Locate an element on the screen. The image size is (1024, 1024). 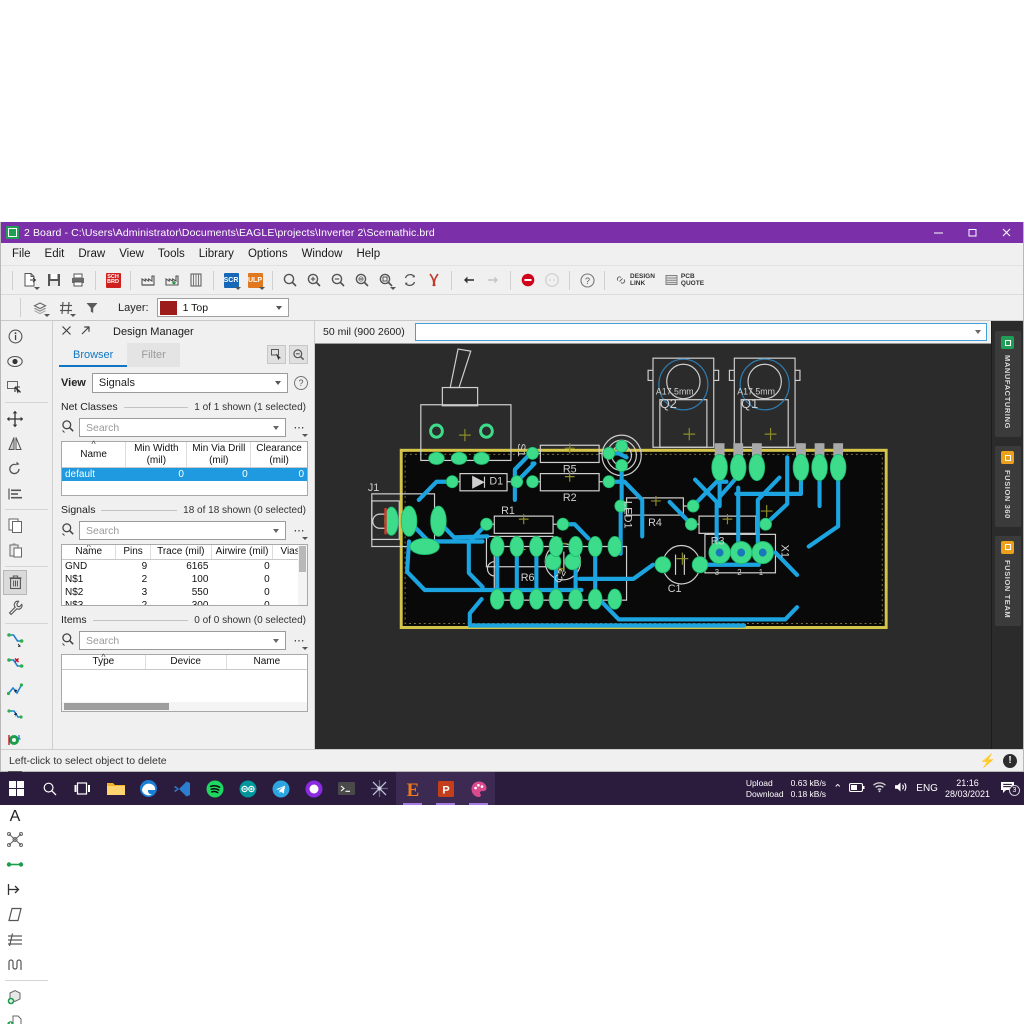
zoom-out-icon is located at coordinates (338, 280).